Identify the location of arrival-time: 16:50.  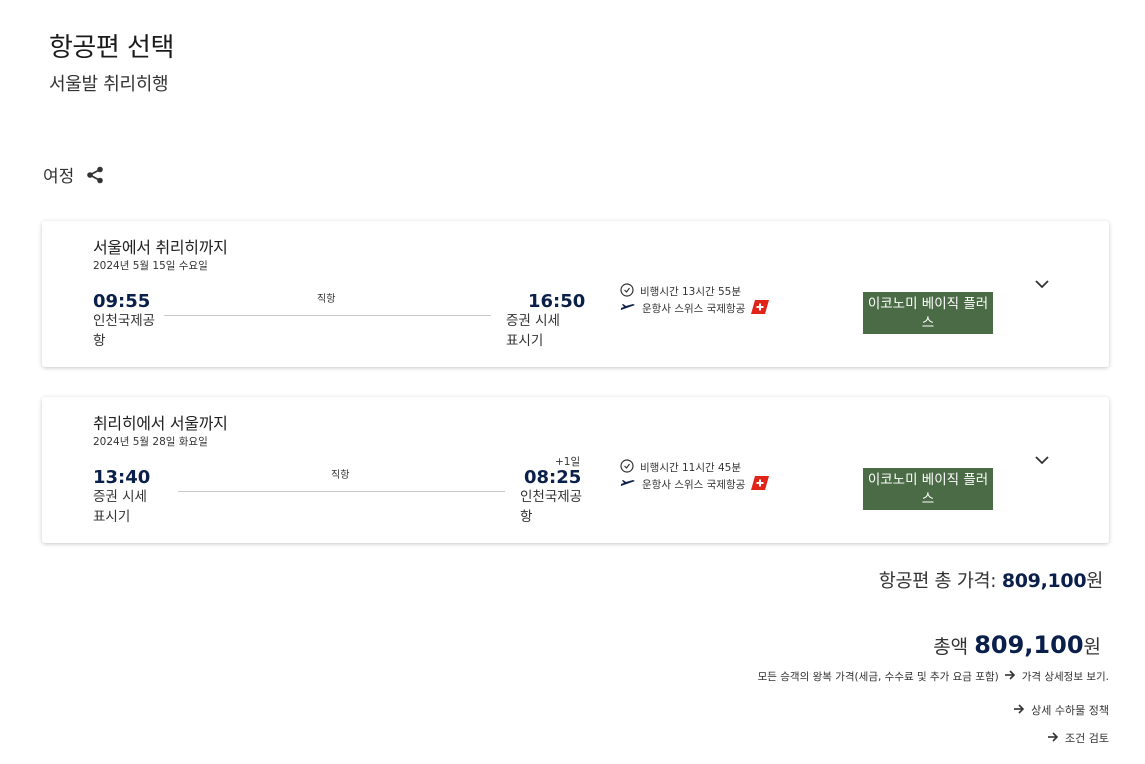
(557, 301).